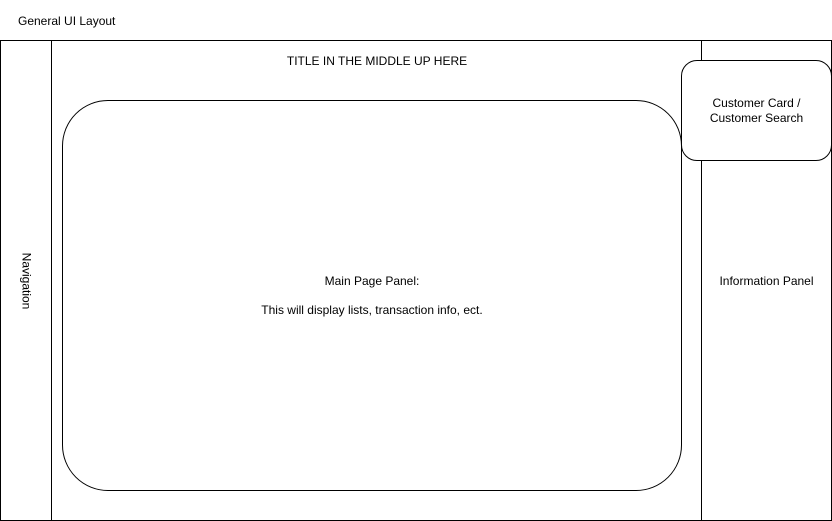 The image size is (832, 521). What do you see at coordinates (756, 117) in the screenshot?
I see `customer-card-line2: Customer Search` at bounding box center [756, 117].